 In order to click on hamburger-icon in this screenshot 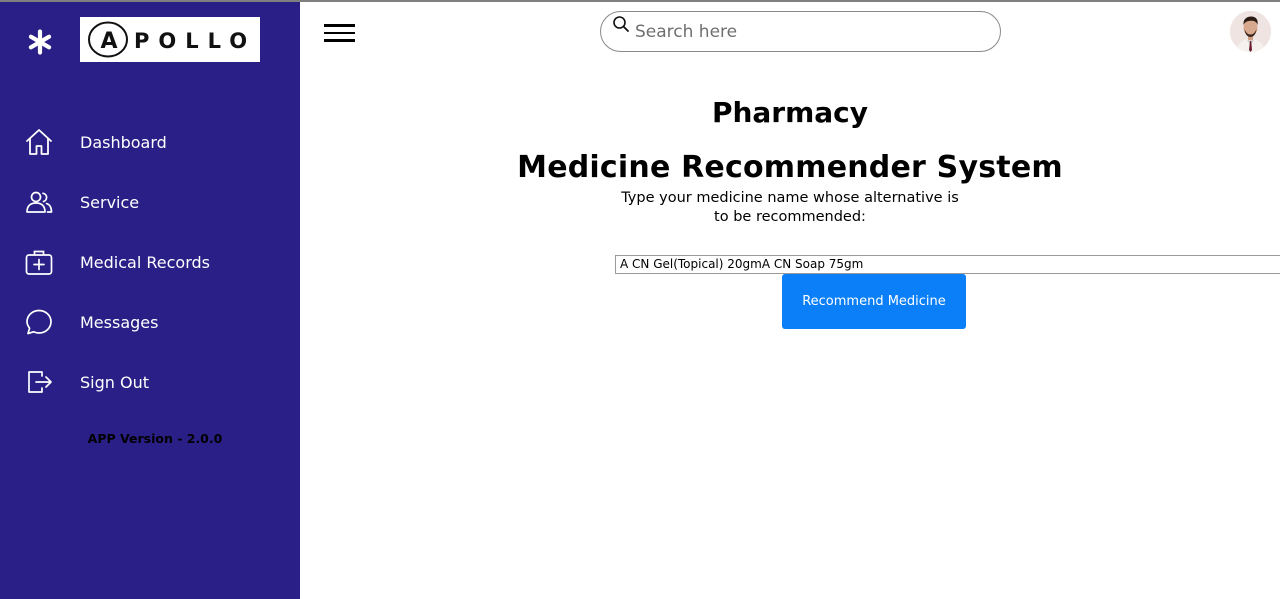, I will do `click(340, 33)`.